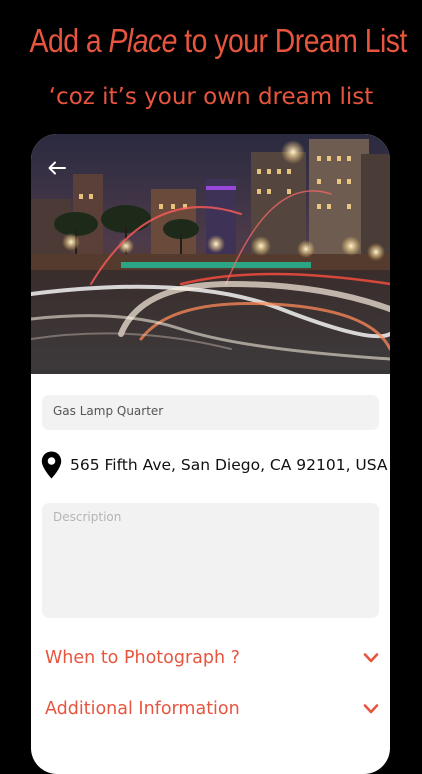 This screenshot has height=774, width=422. What do you see at coordinates (51, 465) in the screenshot?
I see `location-pin-icon` at bounding box center [51, 465].